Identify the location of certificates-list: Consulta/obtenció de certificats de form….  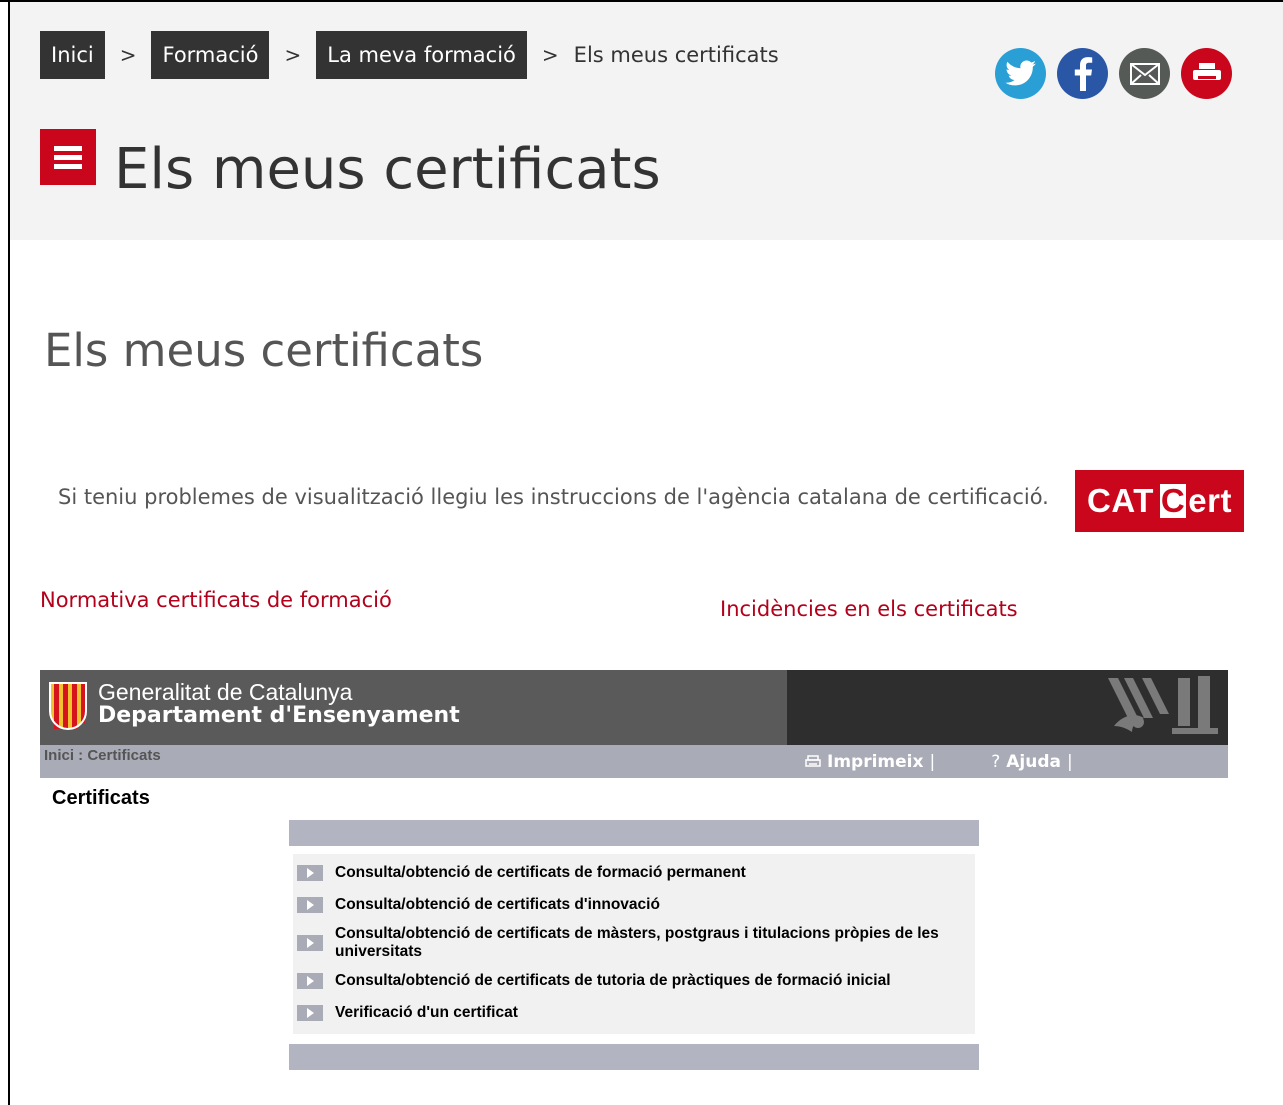
(634, 944).